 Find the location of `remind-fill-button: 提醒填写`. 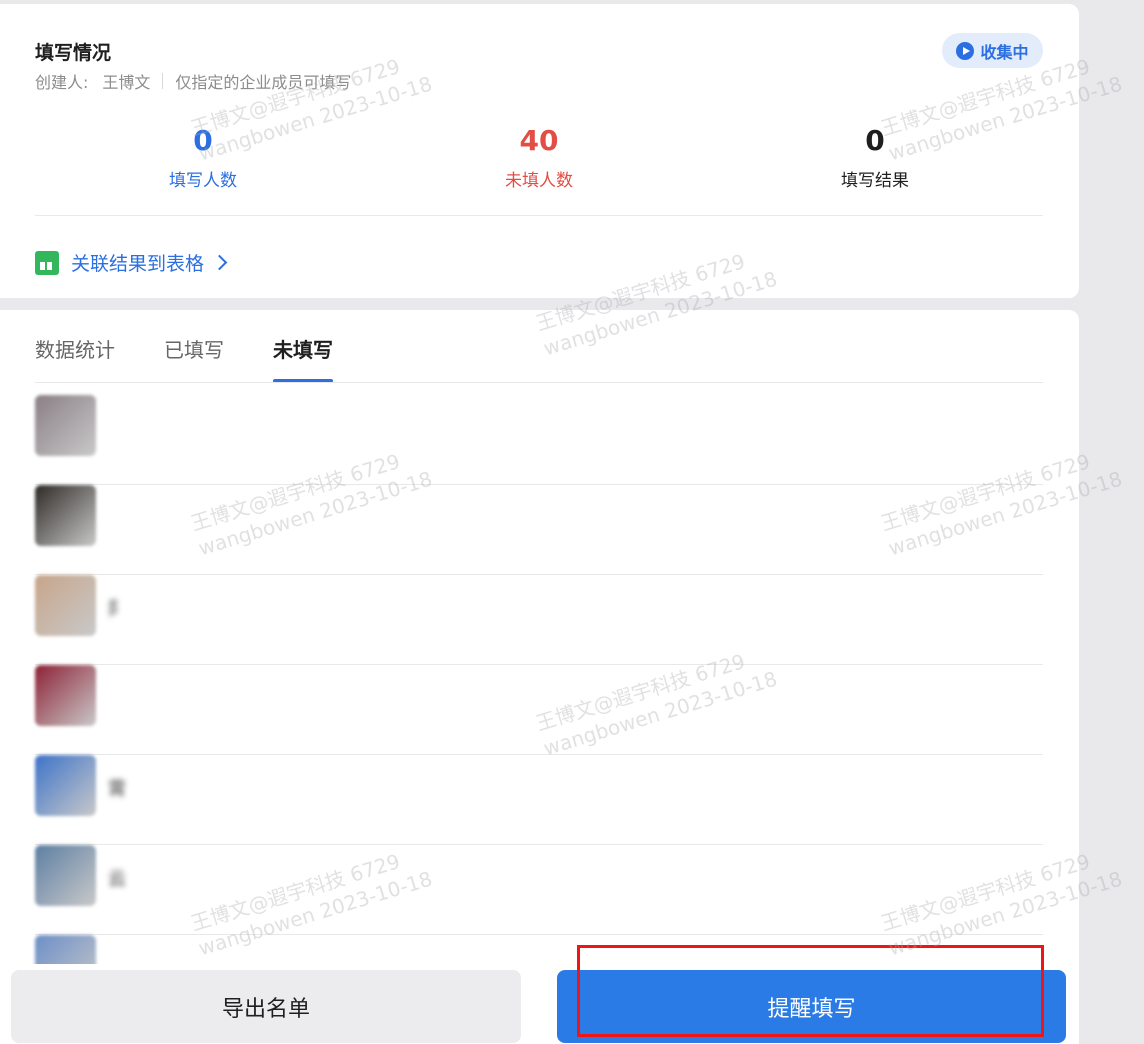

remind-fill-button: 提醒填写 is located at coordinates (811, 1006).